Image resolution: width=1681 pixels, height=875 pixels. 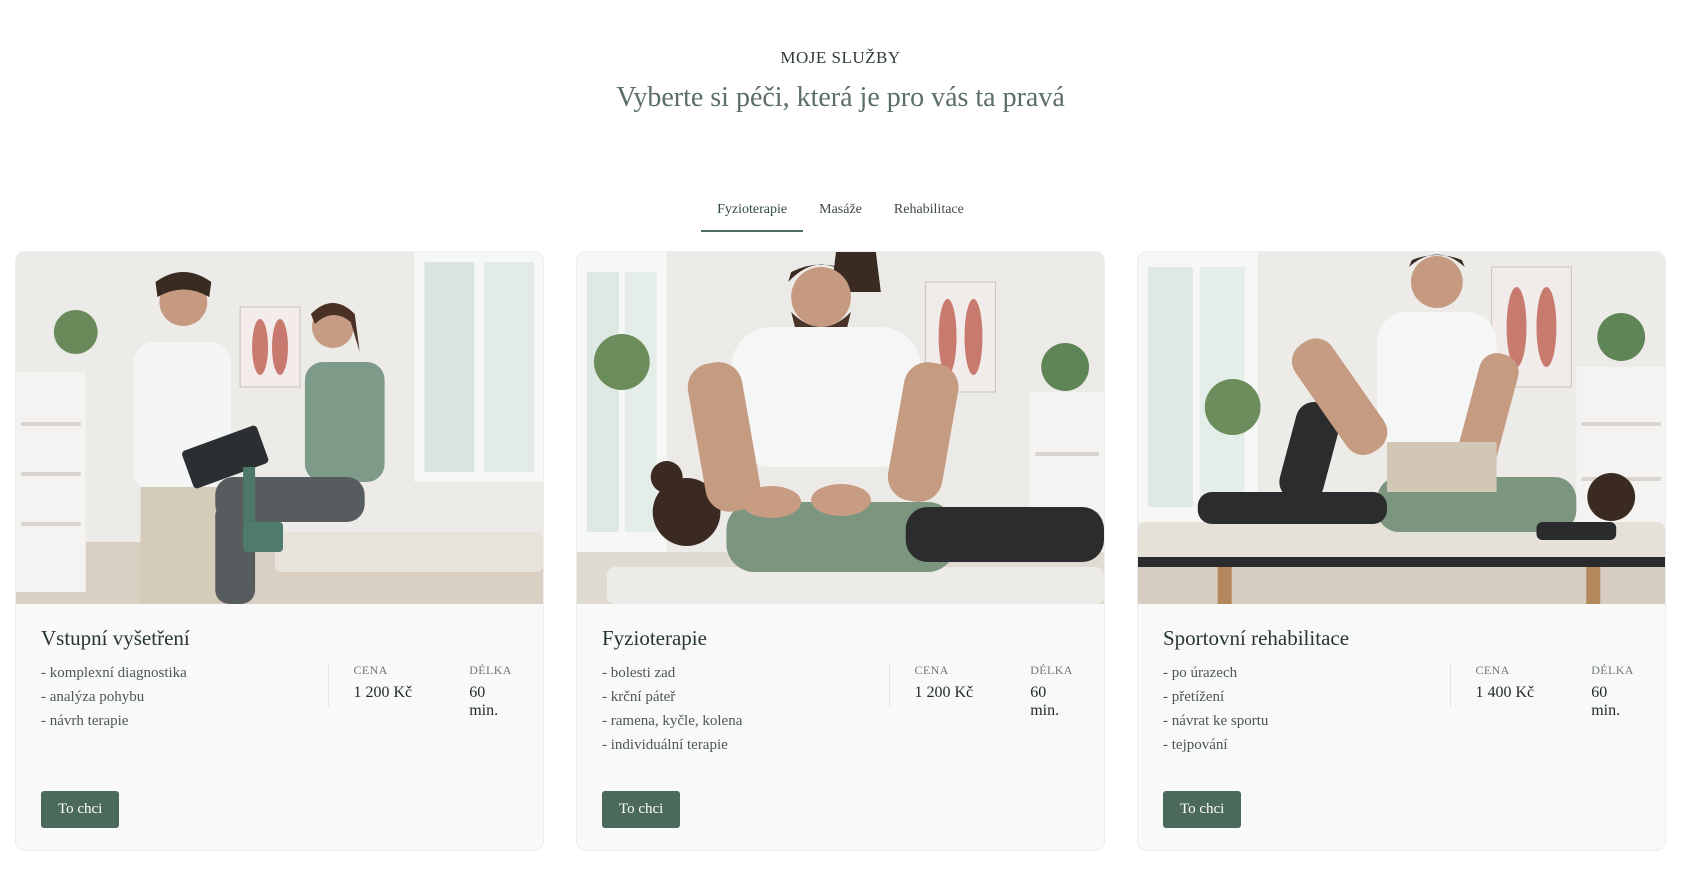 I want to click on list-item: - návrh terapie, so click(x=85, y=721).